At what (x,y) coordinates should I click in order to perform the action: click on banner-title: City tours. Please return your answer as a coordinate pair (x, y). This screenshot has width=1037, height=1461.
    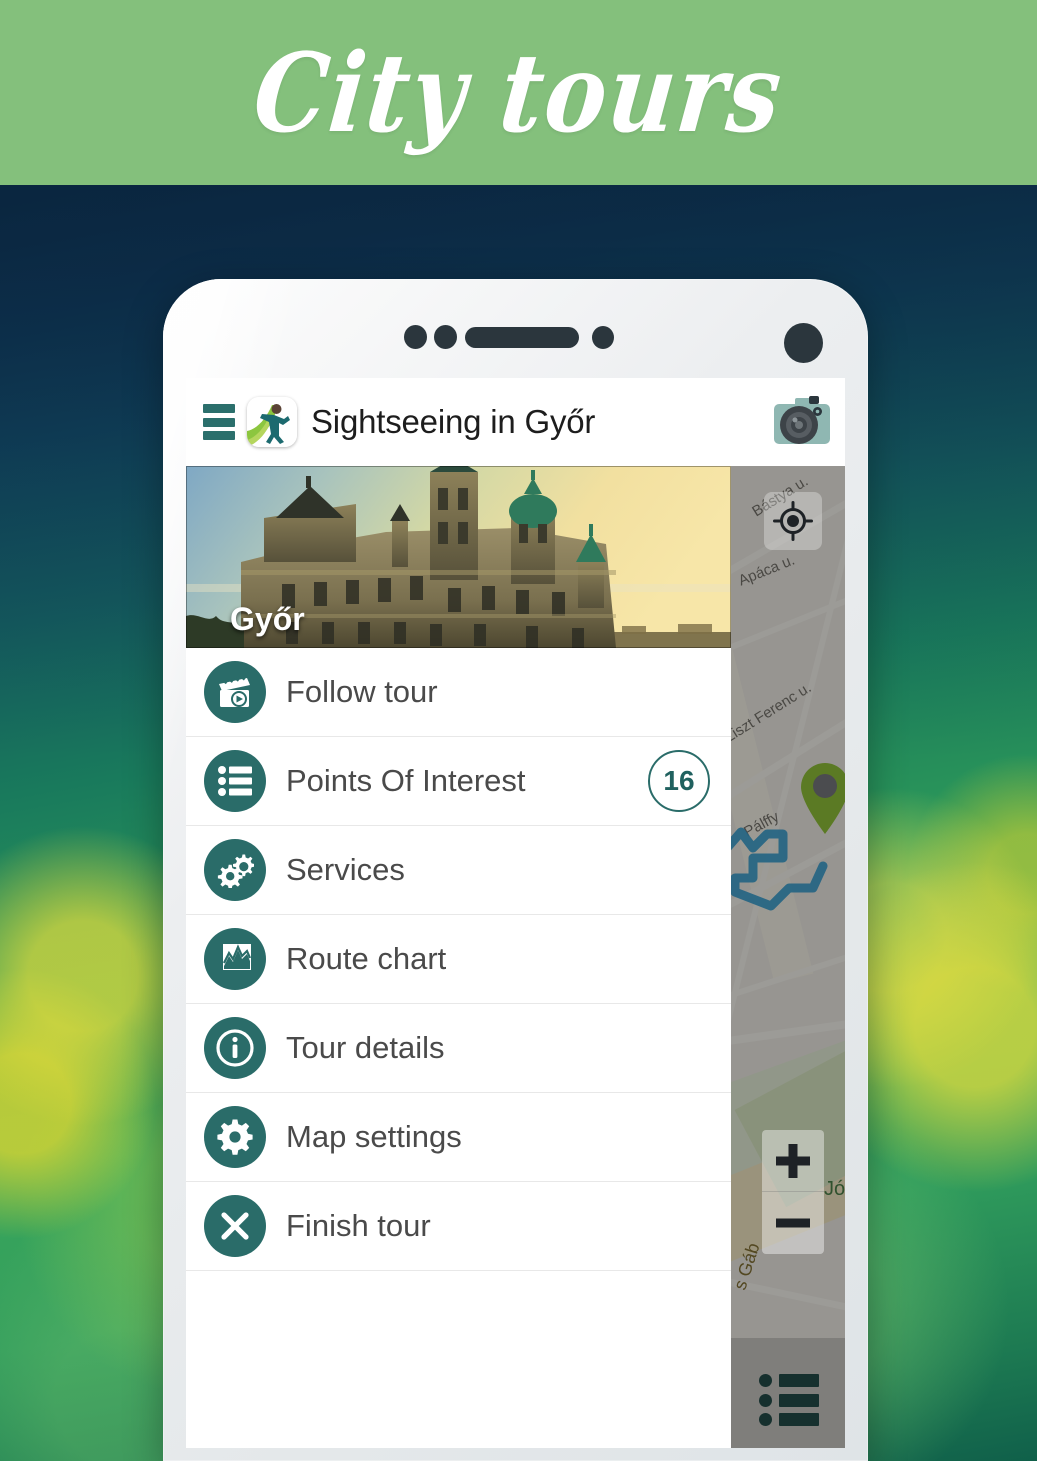
    Looking at the image, I should click on (518, 92).